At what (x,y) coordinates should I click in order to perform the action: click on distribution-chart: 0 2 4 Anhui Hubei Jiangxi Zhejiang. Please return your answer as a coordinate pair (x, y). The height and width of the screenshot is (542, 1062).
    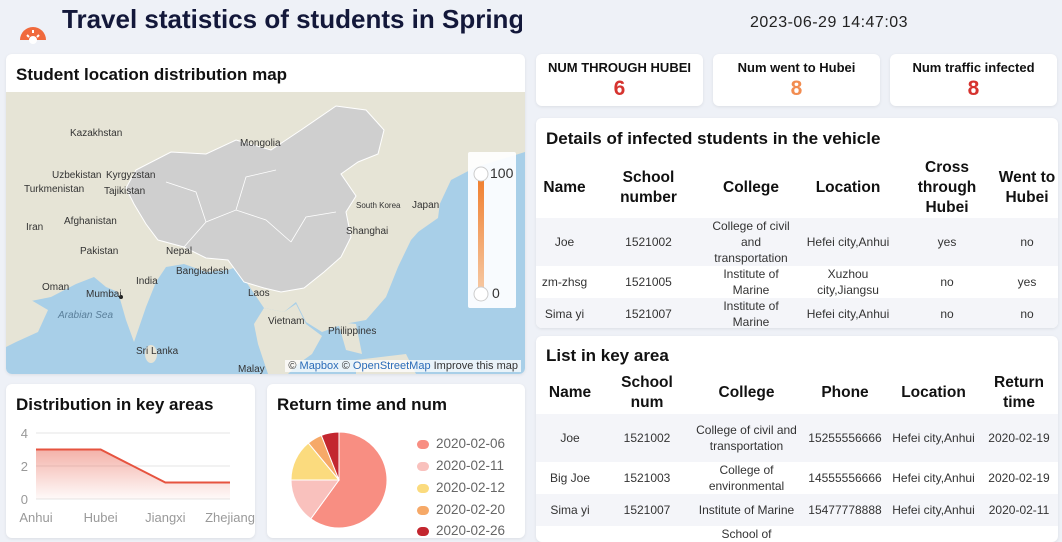
    Looking at the image, I should click on (130, 461).